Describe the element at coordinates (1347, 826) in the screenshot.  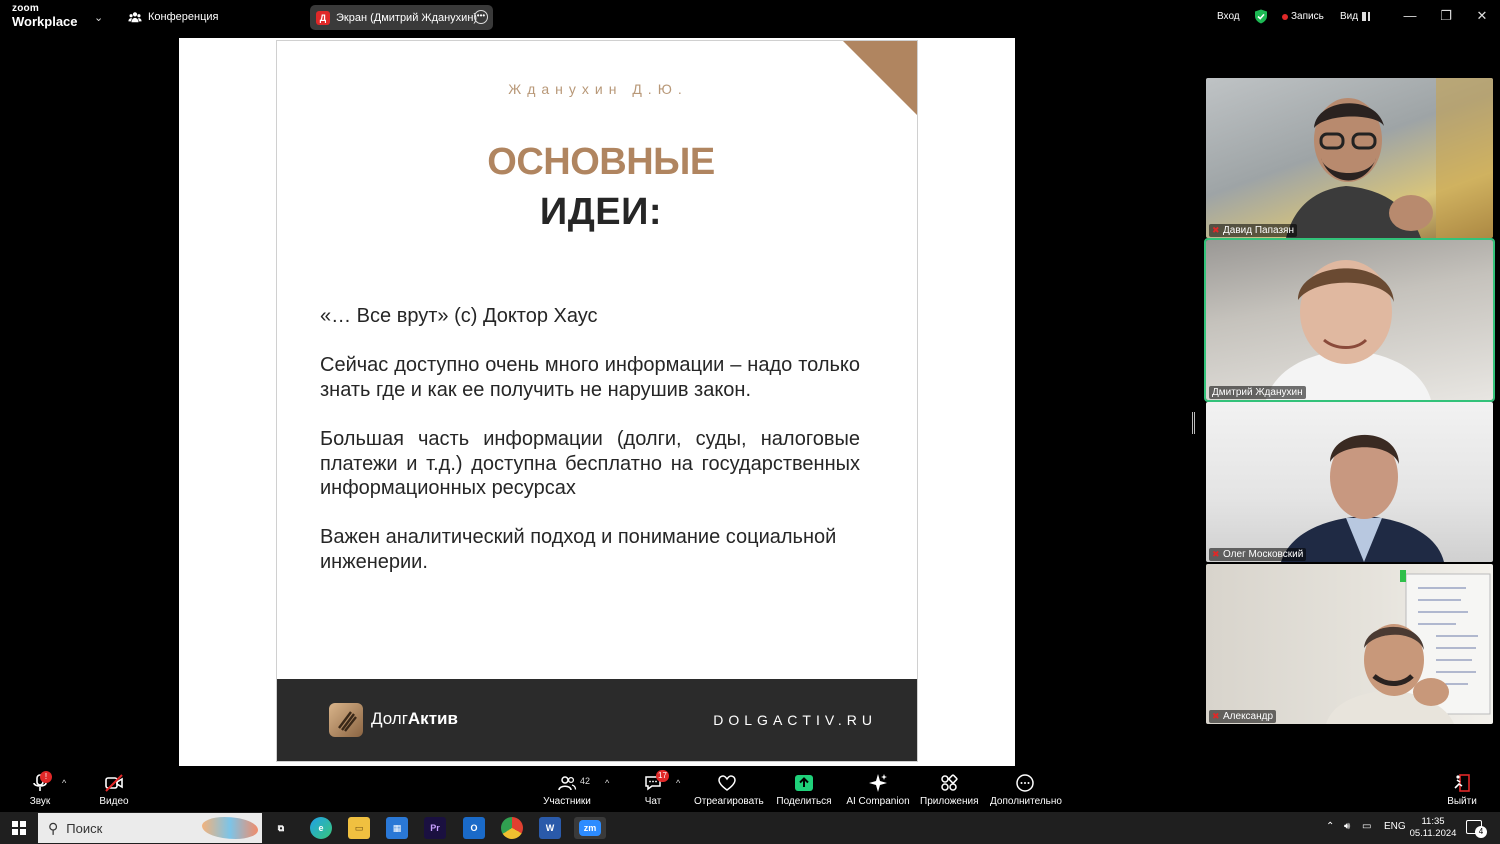
I see `volume-icon: 🔊︎` at that location.